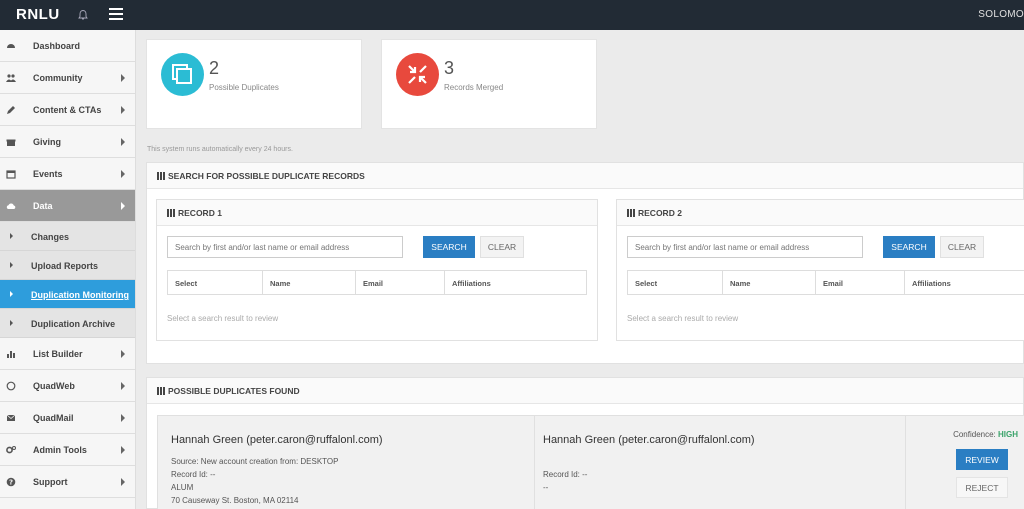 The image size is (1024, 509). I want to click on cogs-icon, so click(11, 450).